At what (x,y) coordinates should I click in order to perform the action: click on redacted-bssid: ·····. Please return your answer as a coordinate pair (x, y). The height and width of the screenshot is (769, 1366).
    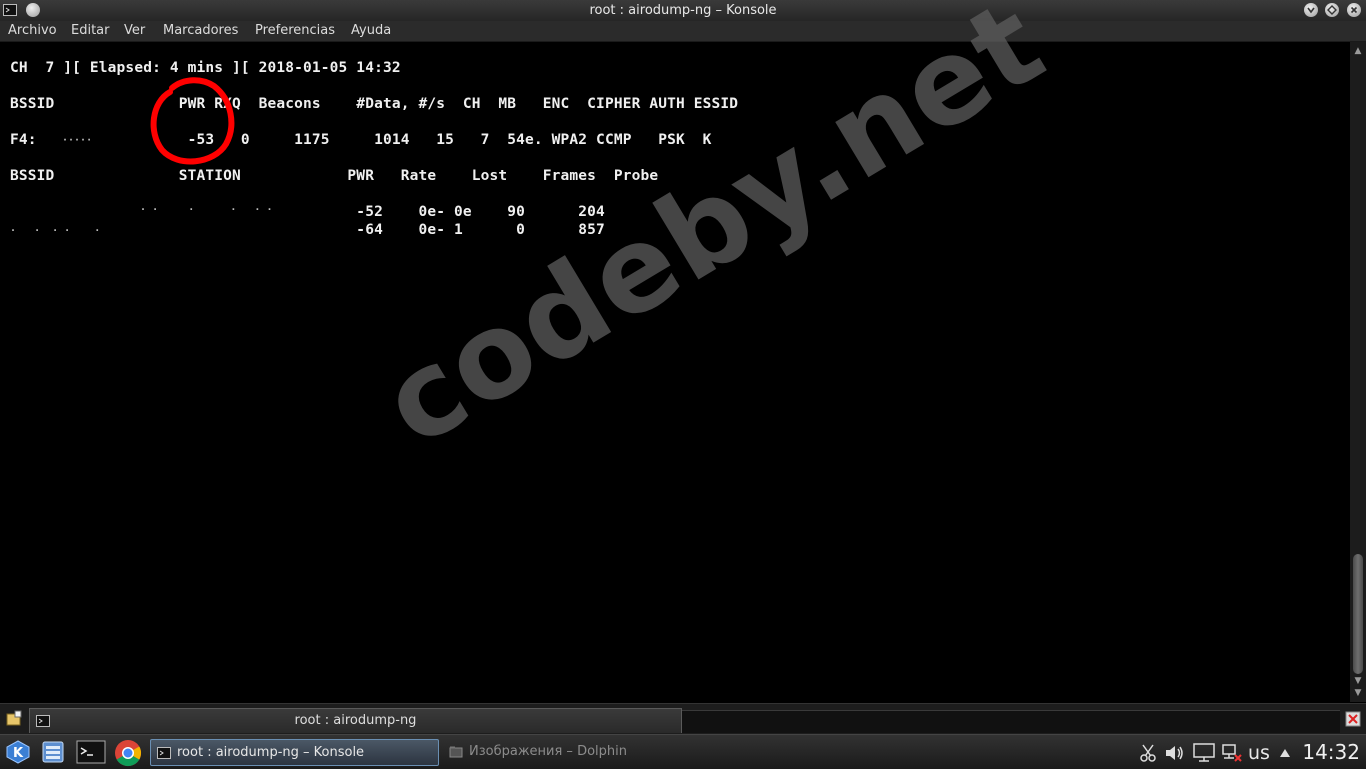
    Looking at the image, I should click on (77, 140).